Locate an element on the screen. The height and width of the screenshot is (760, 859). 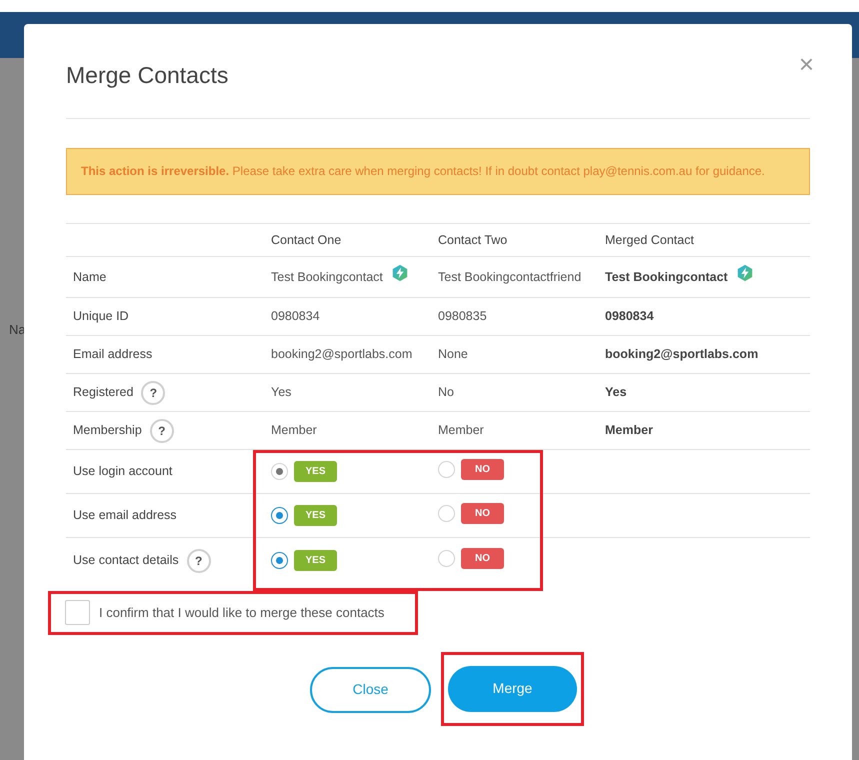
row-label: Name is located at coordinates (89, 277).